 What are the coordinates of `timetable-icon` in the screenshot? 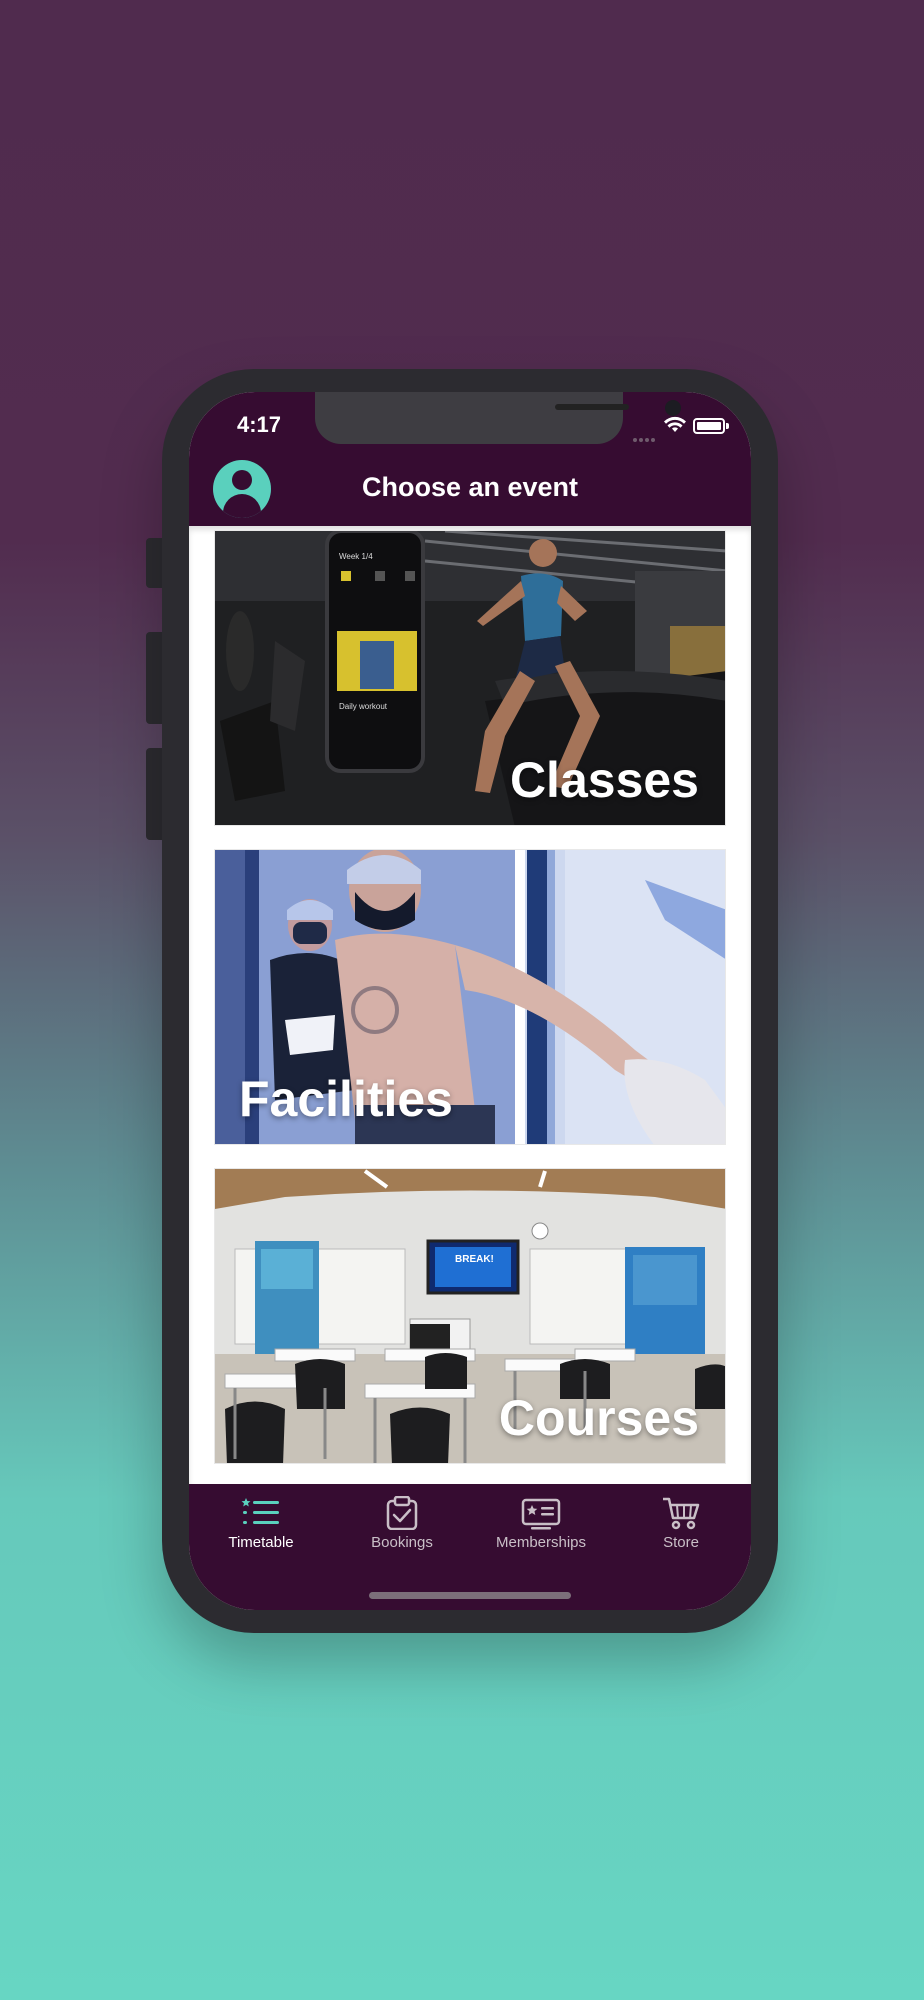 It's located at (260, 1511).